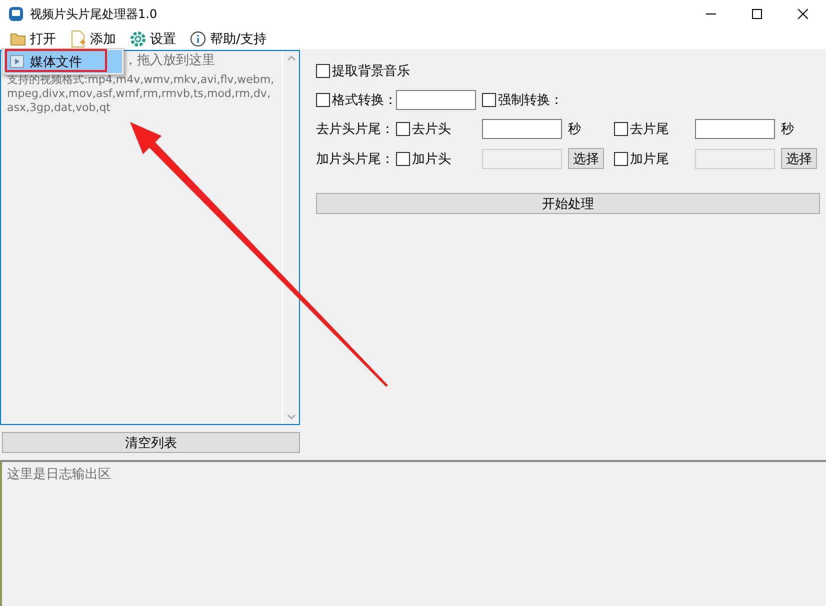  What do you see at coordinates (423, 129) in the screenshot?
I see `checkbox: 去片头` at bounding box center [423, 129].